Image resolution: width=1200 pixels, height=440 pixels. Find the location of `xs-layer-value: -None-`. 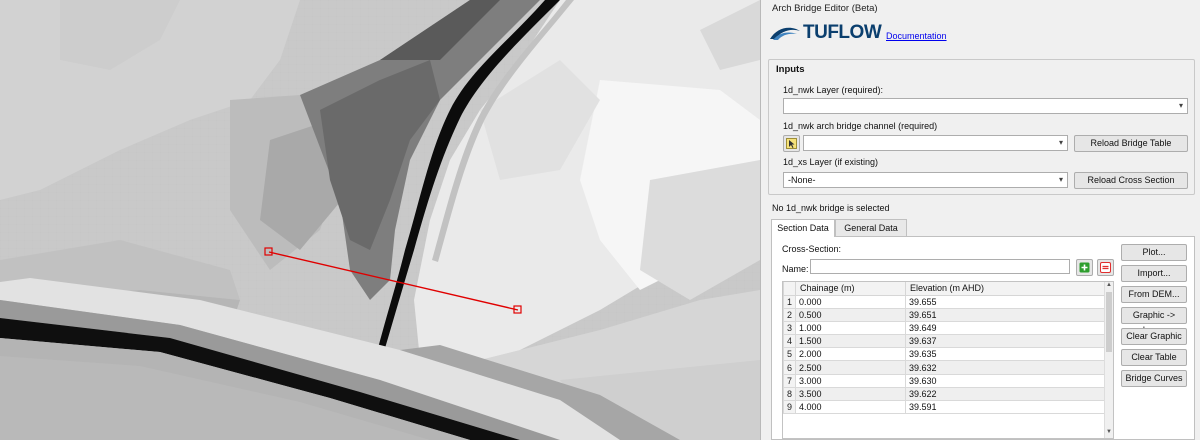

xs-layer-value: -None- is located at coordinates (802, 180).